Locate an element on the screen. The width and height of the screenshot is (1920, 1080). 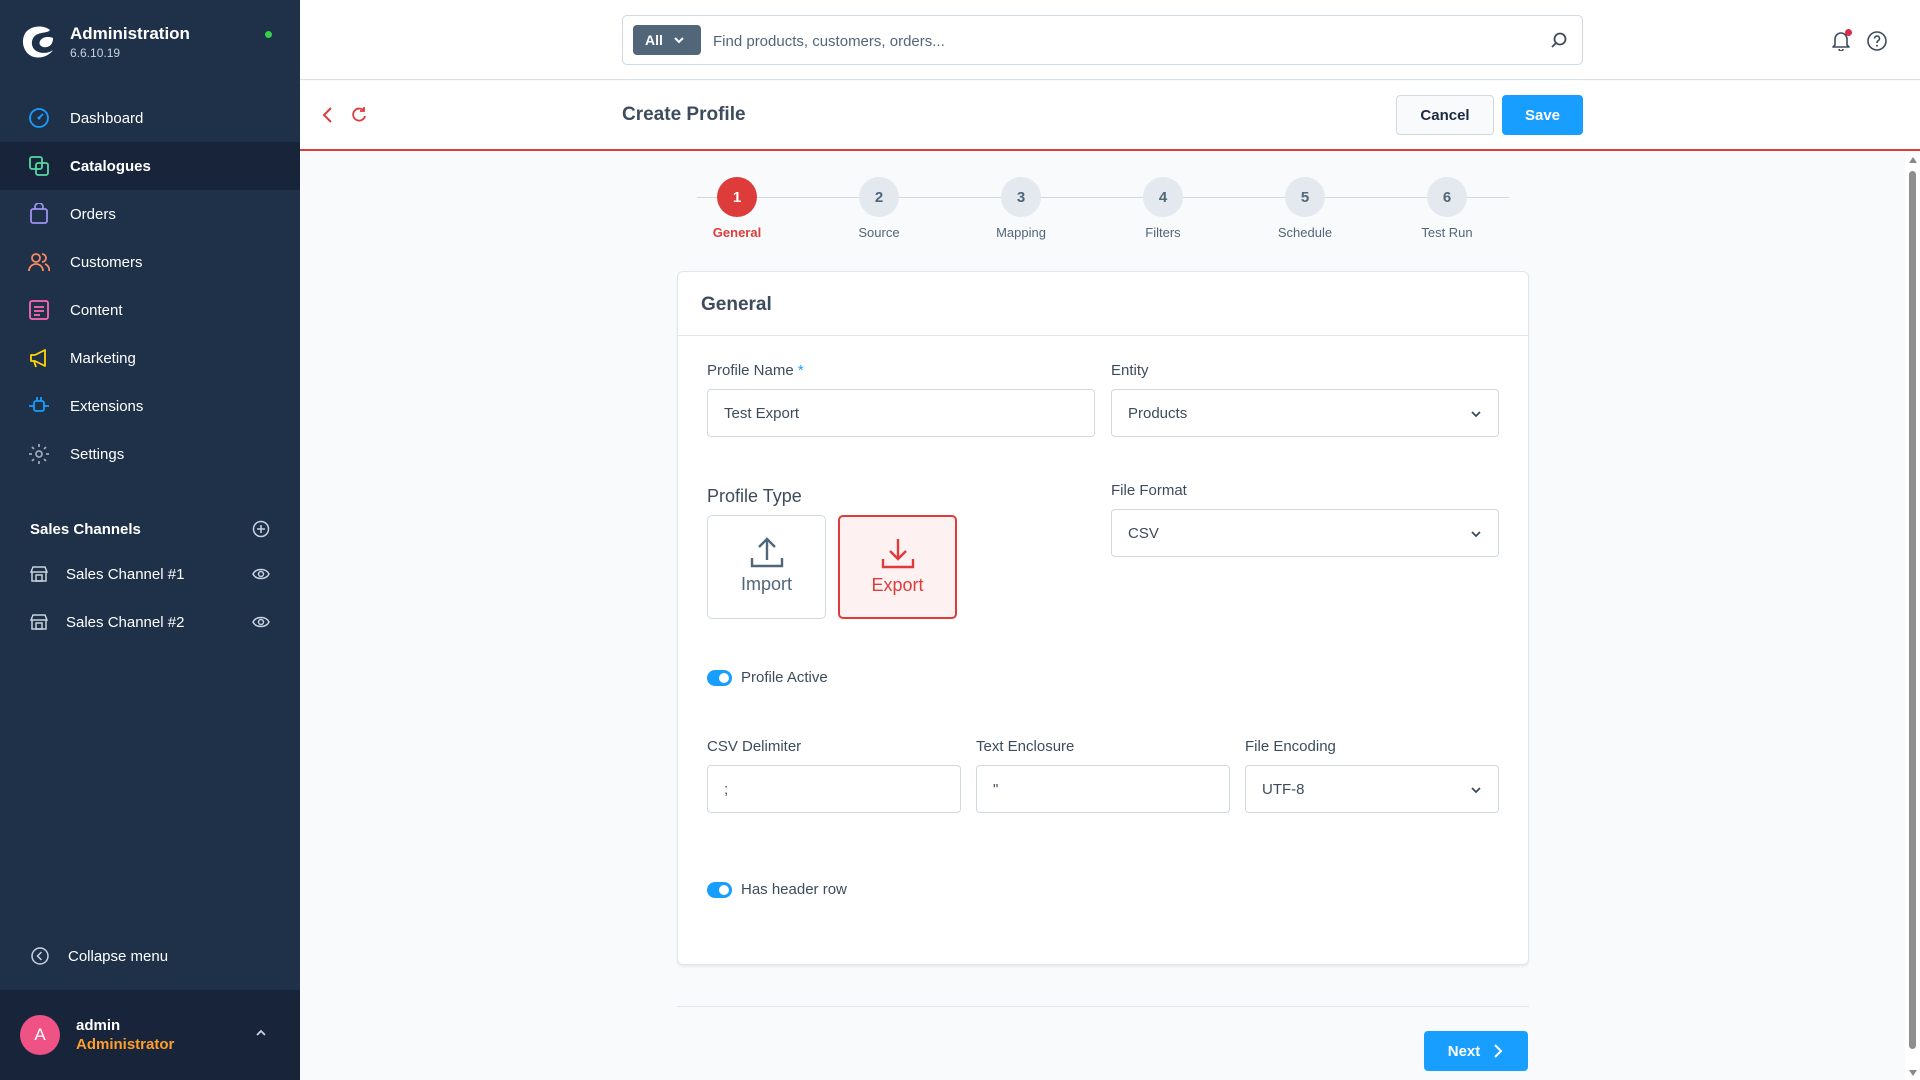
scrollbar is located at coordinates (1912, 616).